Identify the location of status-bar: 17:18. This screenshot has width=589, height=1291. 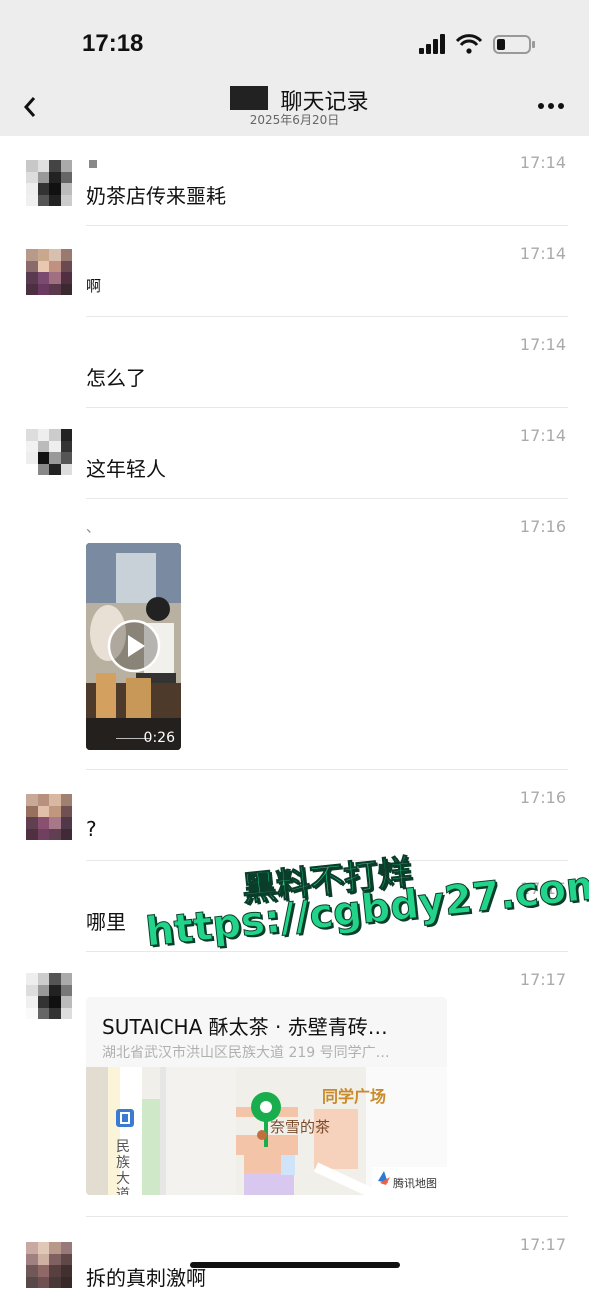
(294, 40).